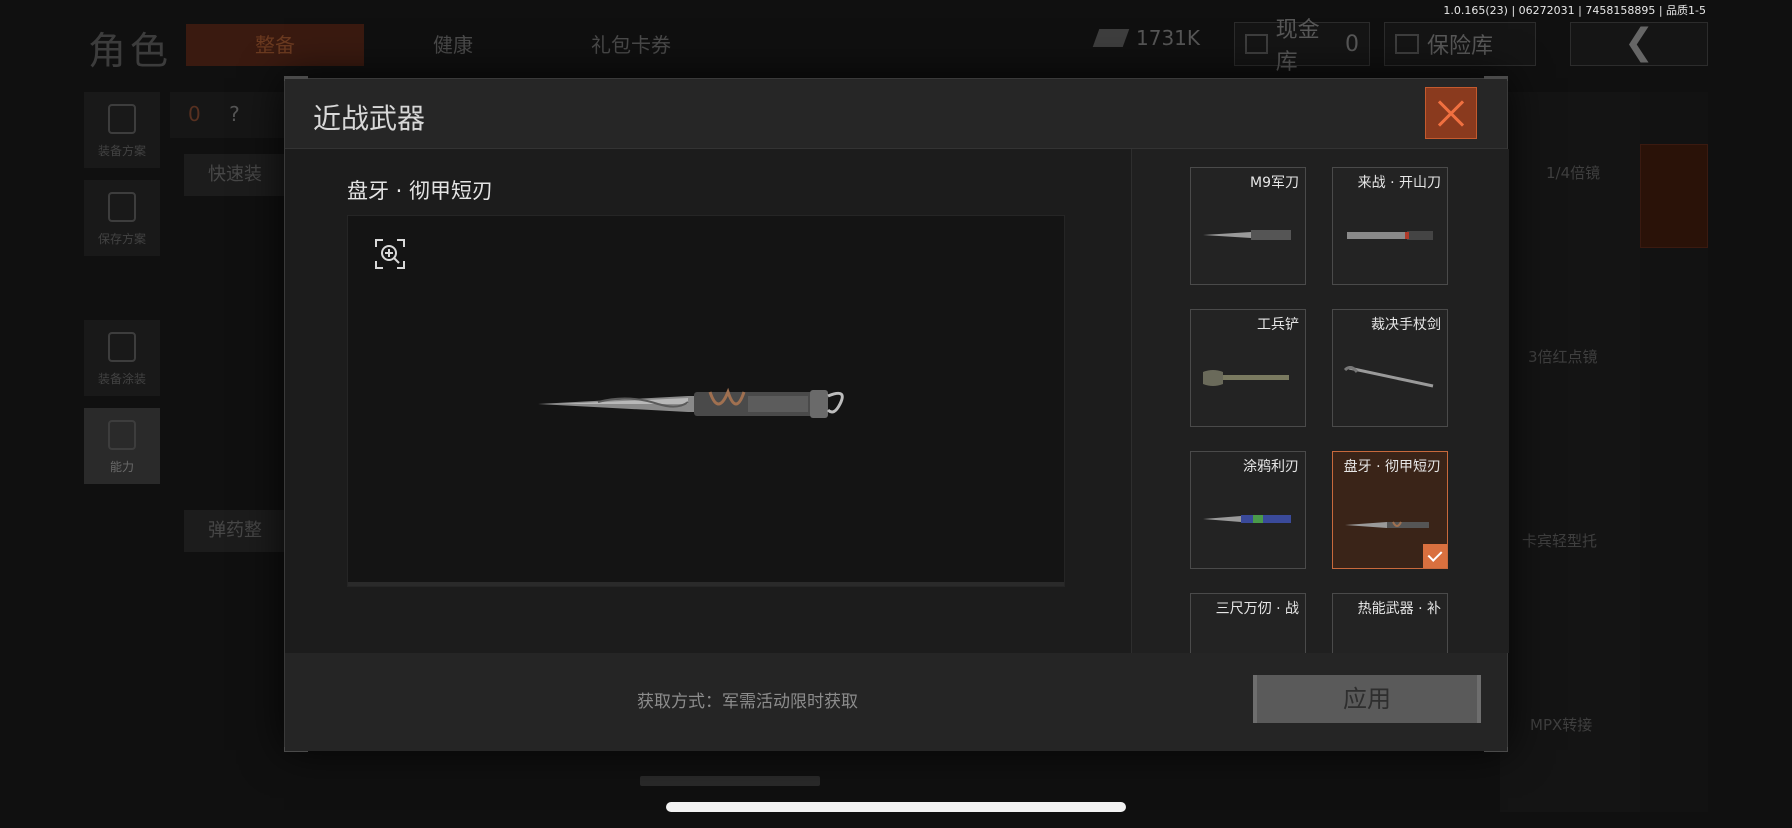 Image resolution: width=1792 pixels, height=828 pixels. Describe the element at coordinates (121, 467) in the screenshot. I see `nav-label: 能力` at that location.